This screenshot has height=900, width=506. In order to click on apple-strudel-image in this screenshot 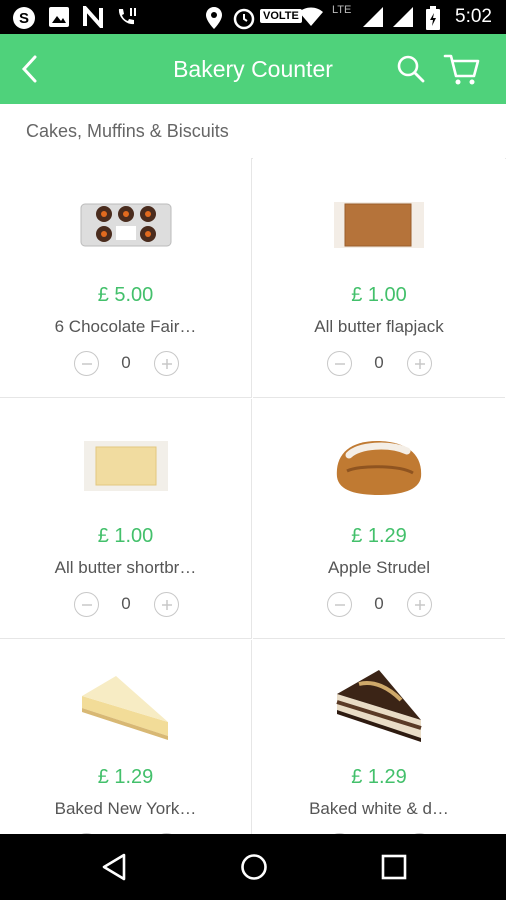, I will do `click(379, 468)`.